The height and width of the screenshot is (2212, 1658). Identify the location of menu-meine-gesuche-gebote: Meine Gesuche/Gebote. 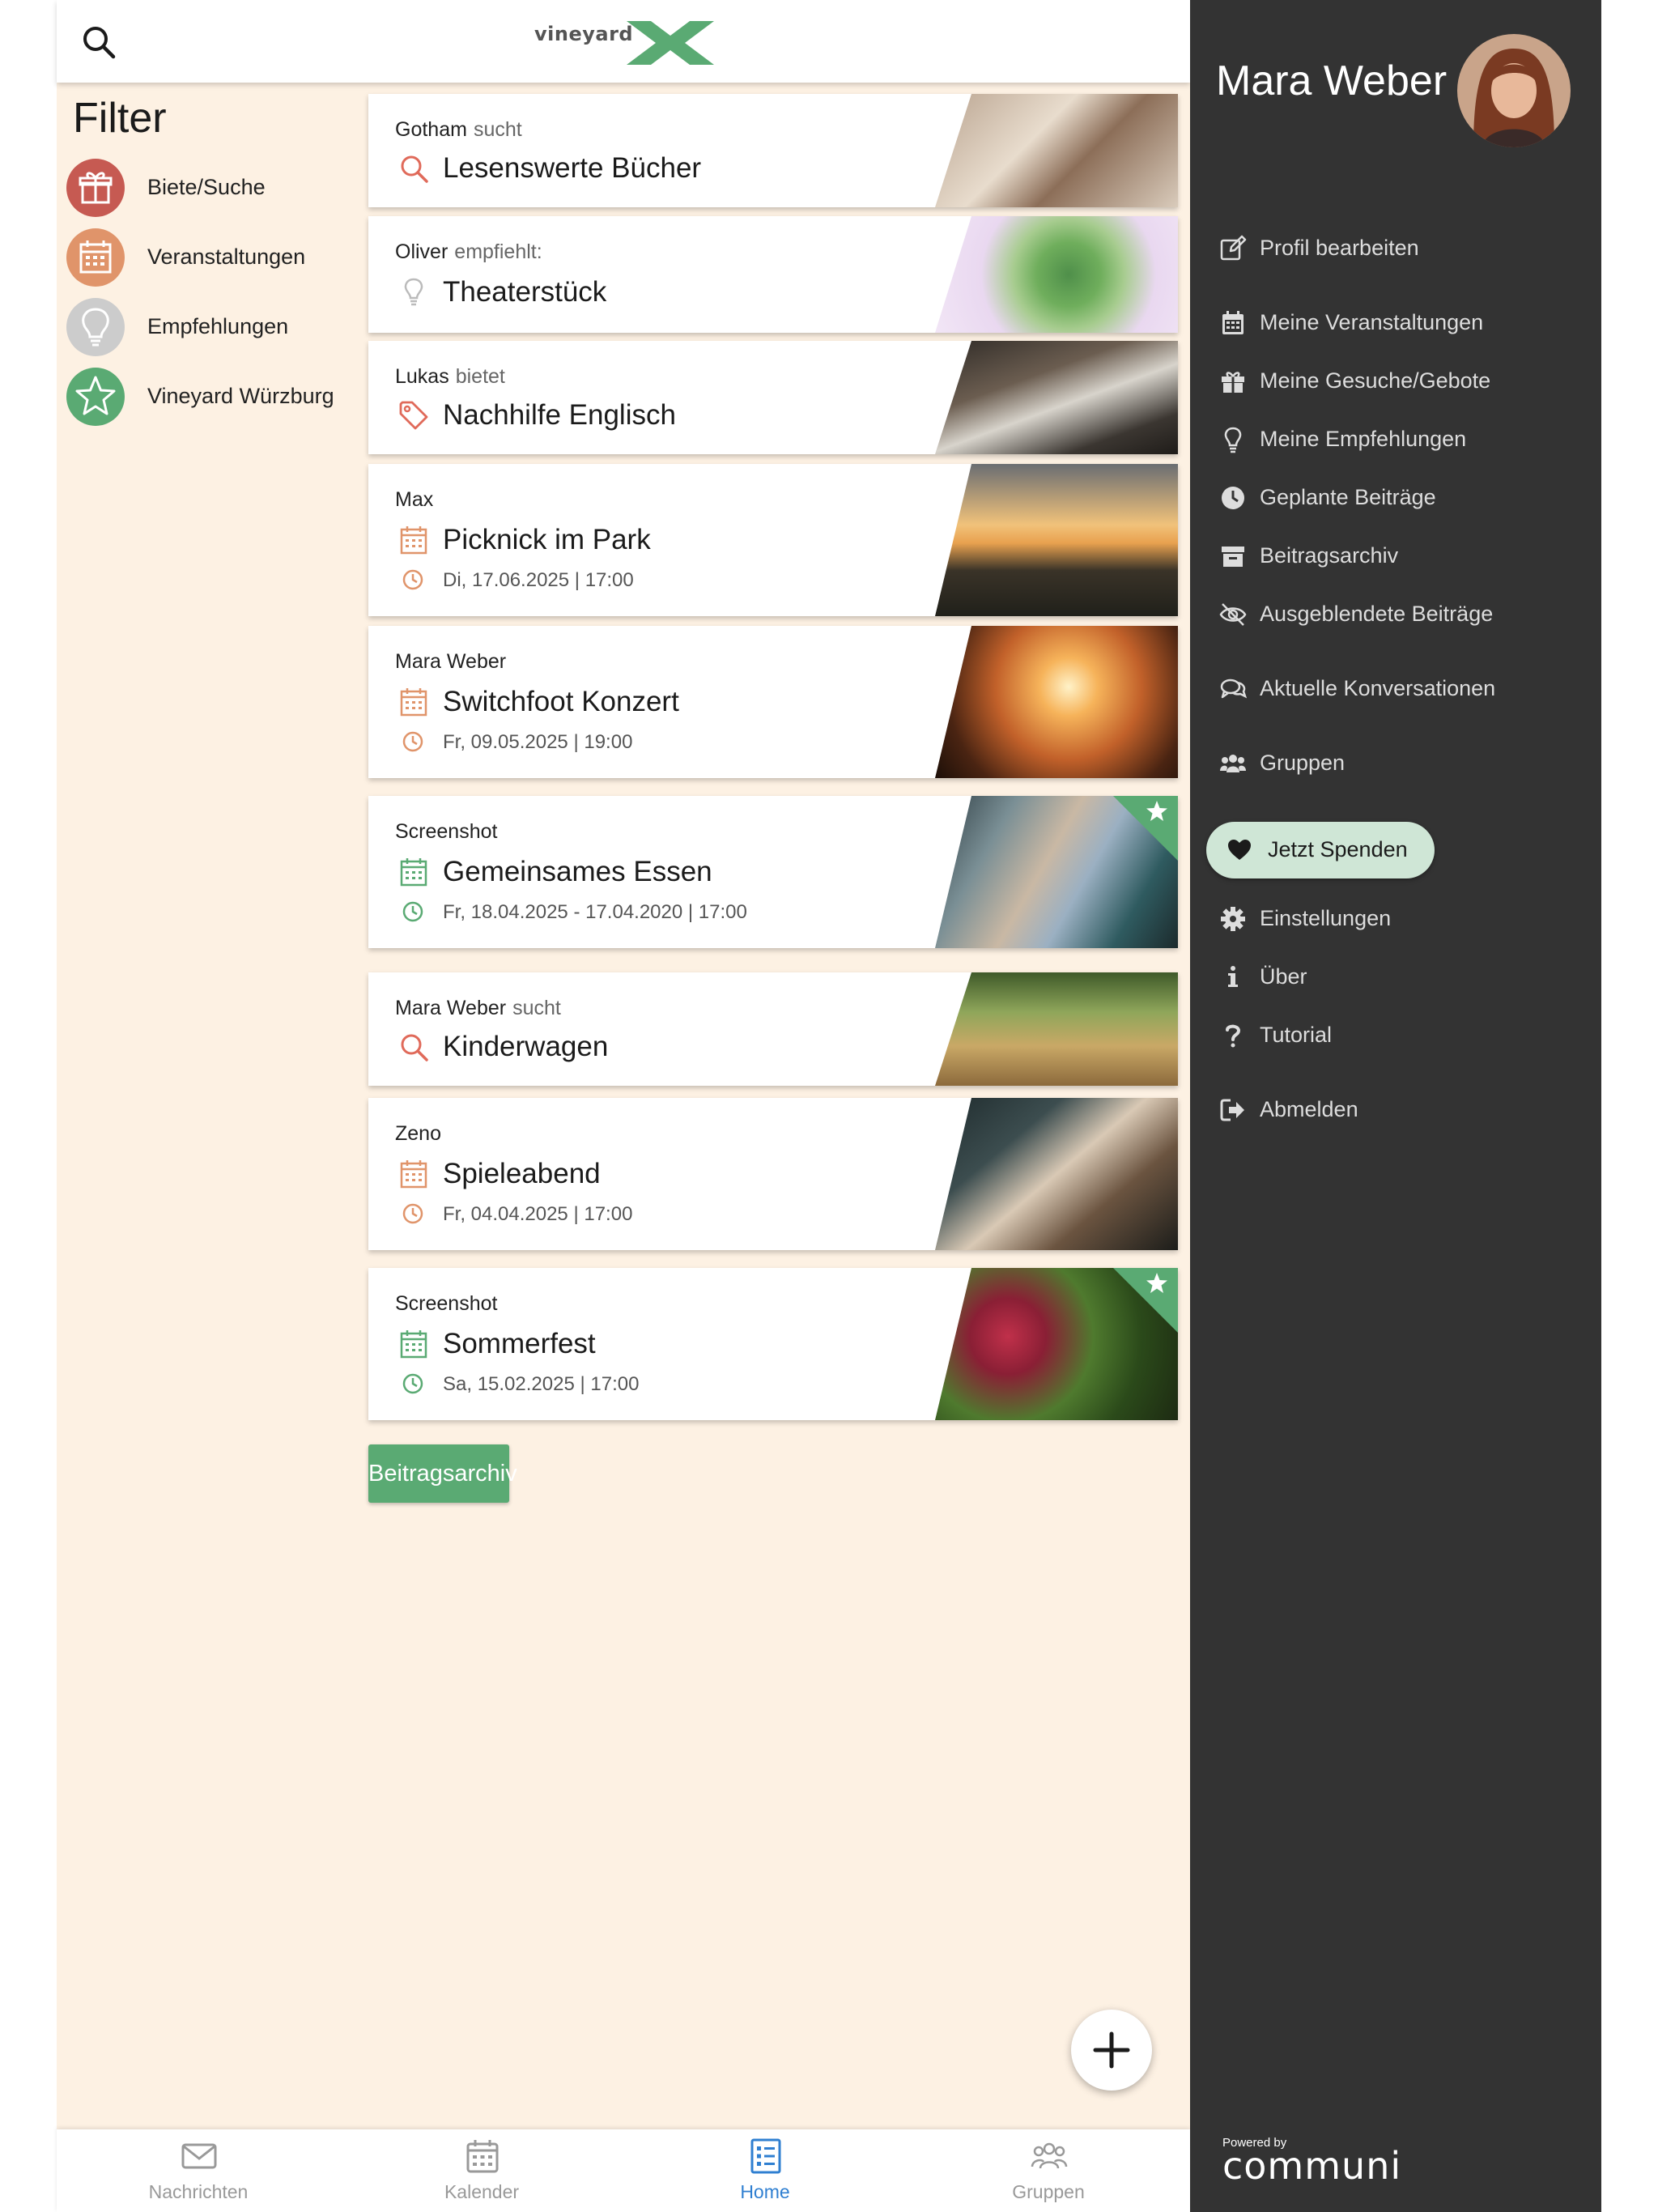
(1397, 382).